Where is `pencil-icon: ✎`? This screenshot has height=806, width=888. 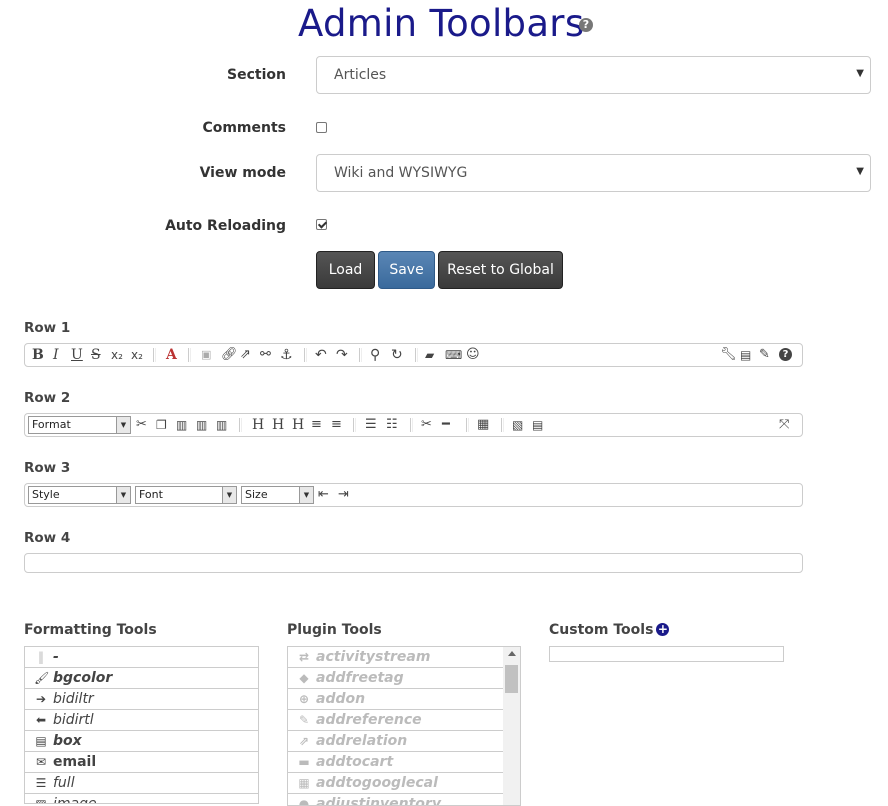 pencil-icon: ✎ is located at coordinates (764, 355).